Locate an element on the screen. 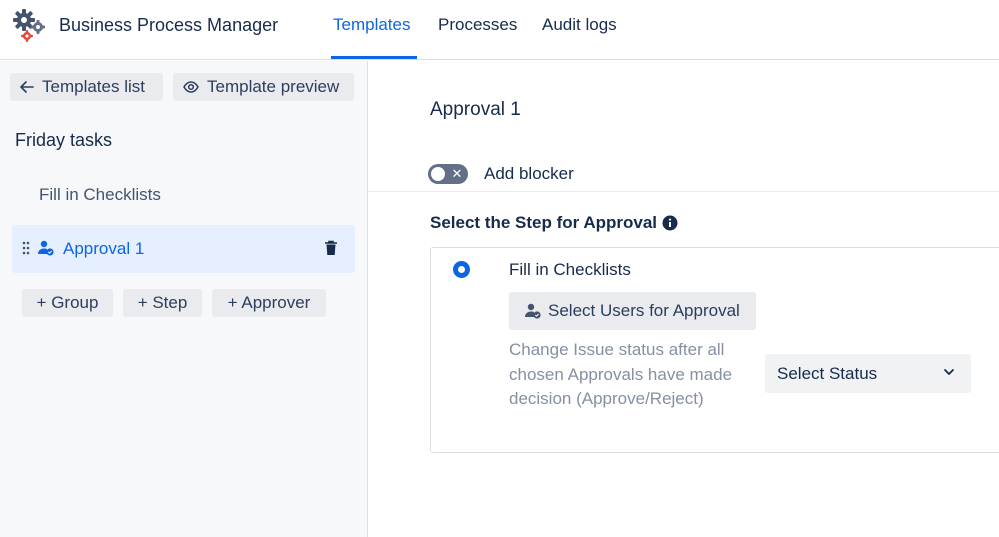  close-icon: ✕ is located at coordinates (457, 173).